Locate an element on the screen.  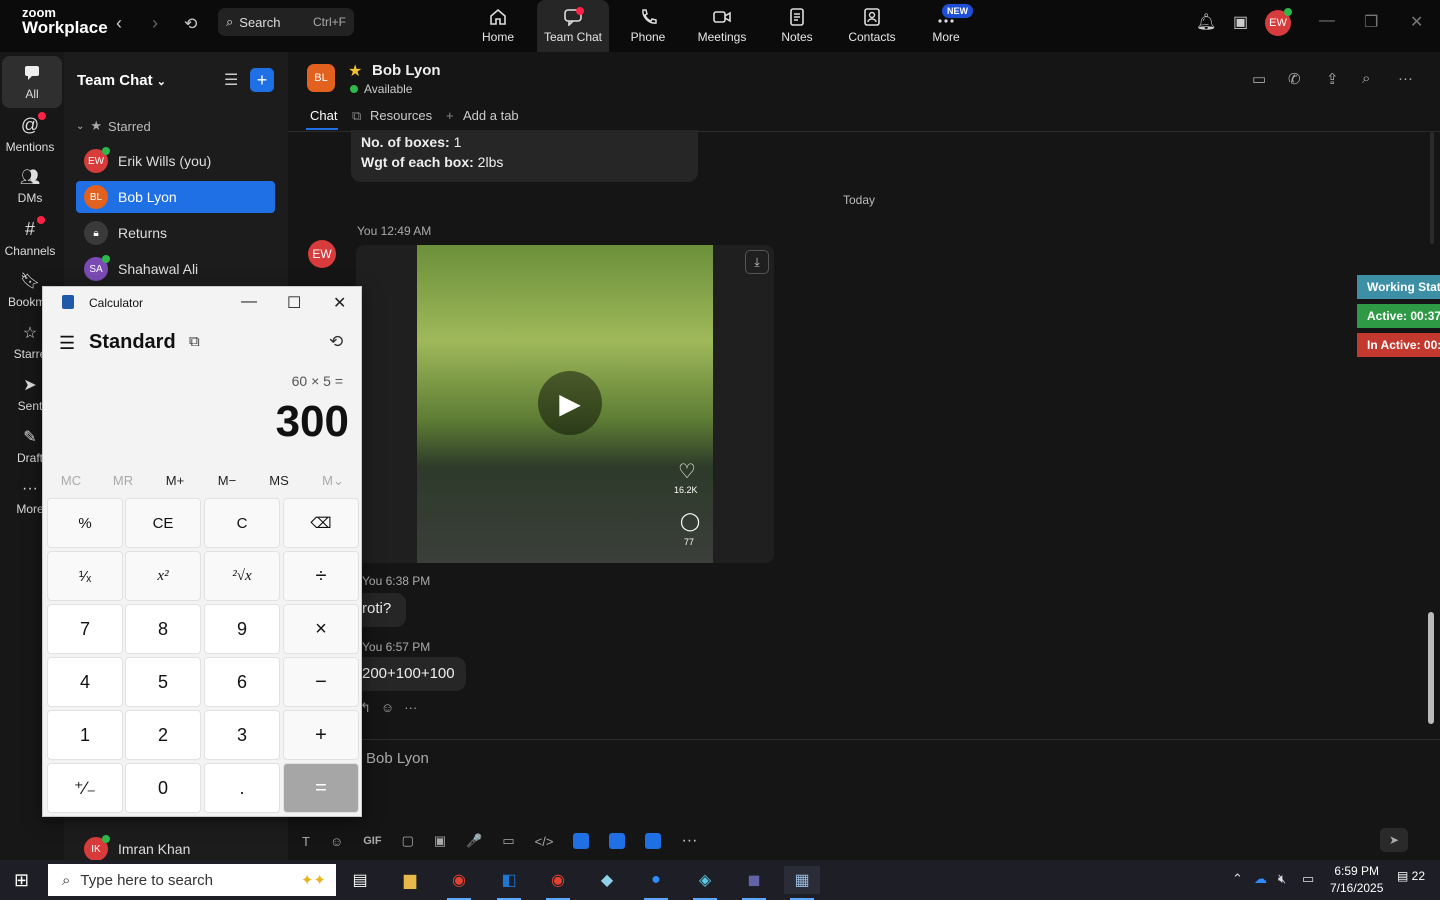
digit-6-button: 6 is located at coordinates (242, 682).